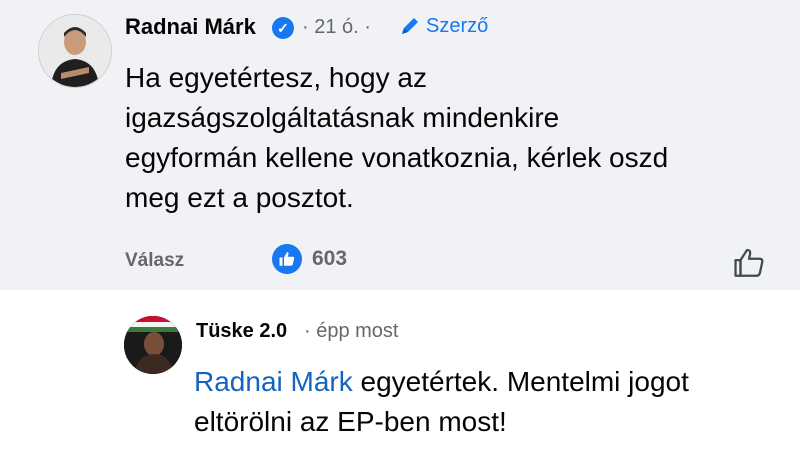 The width and height of the screenshot is (800, 460). I want to click on like-reaction-icon, so click(287, 259).